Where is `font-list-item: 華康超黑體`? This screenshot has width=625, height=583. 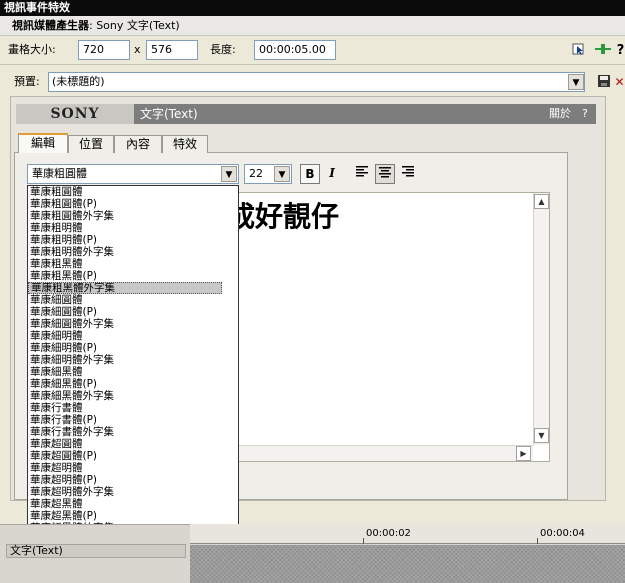 font-list-item: 華康超黑體 is located at coordinates (125, 504).